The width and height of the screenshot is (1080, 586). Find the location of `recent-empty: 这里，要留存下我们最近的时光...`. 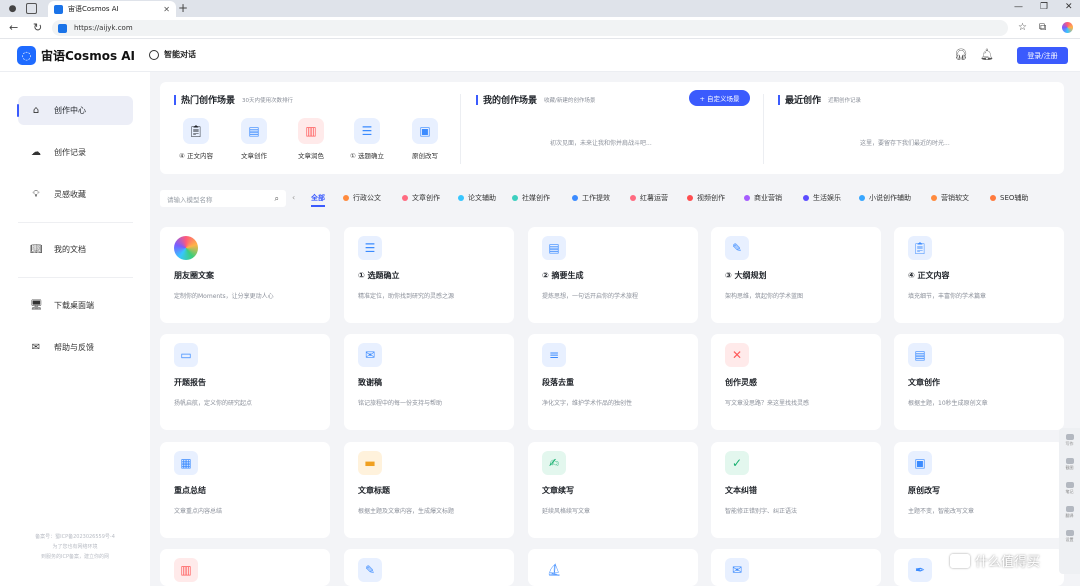

recent-empty: 这里，要留存下我们最近的时光... is located at coordinates (905, 142).